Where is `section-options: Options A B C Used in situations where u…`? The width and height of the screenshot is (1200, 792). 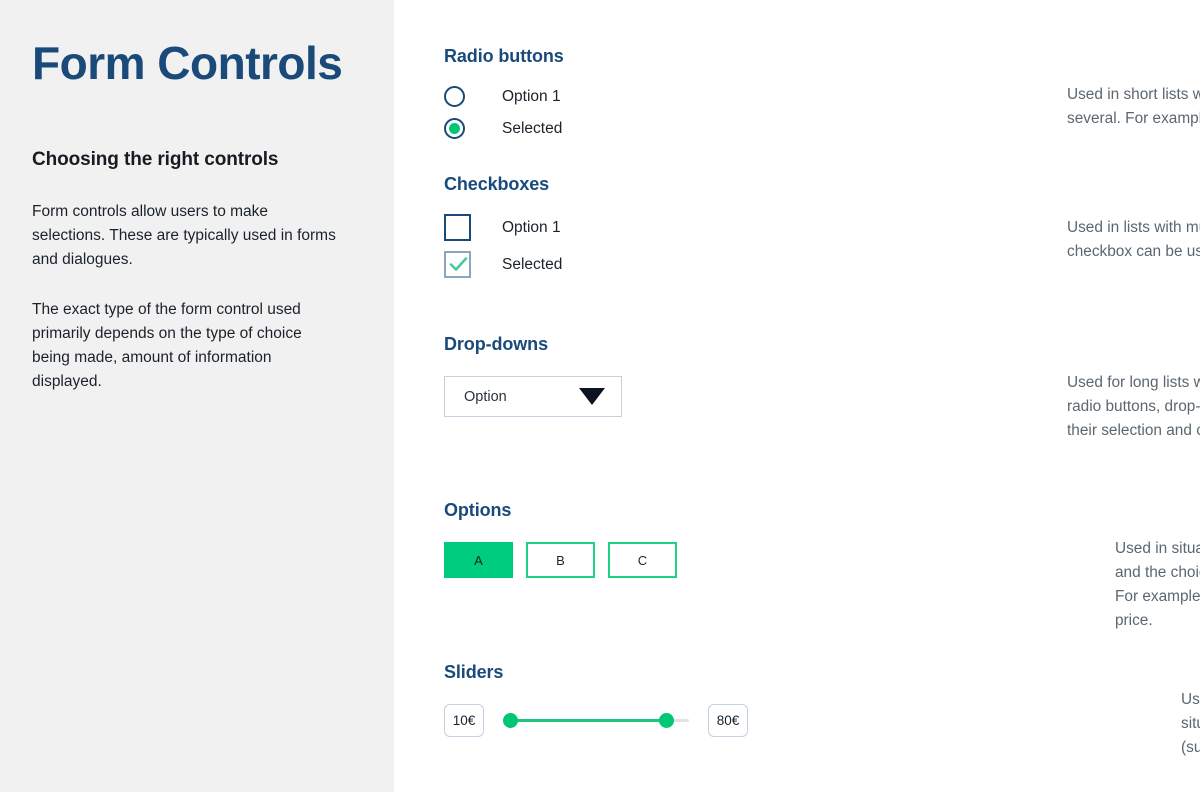 section-options: Options A B C Used in situations where u… is located at coordinates (797, 564).